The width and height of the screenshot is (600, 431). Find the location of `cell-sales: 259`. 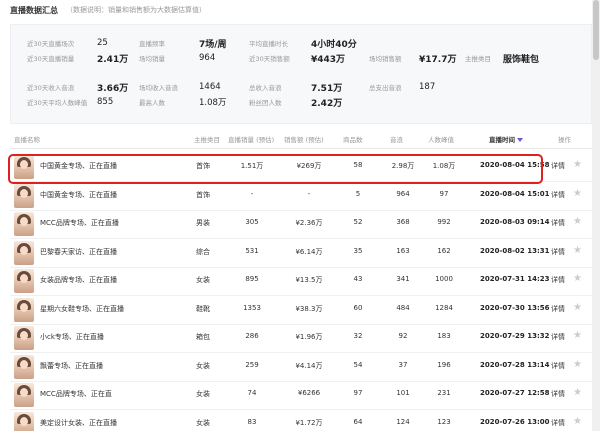

cell-sales: 259 is located at coordinates (252, 364).